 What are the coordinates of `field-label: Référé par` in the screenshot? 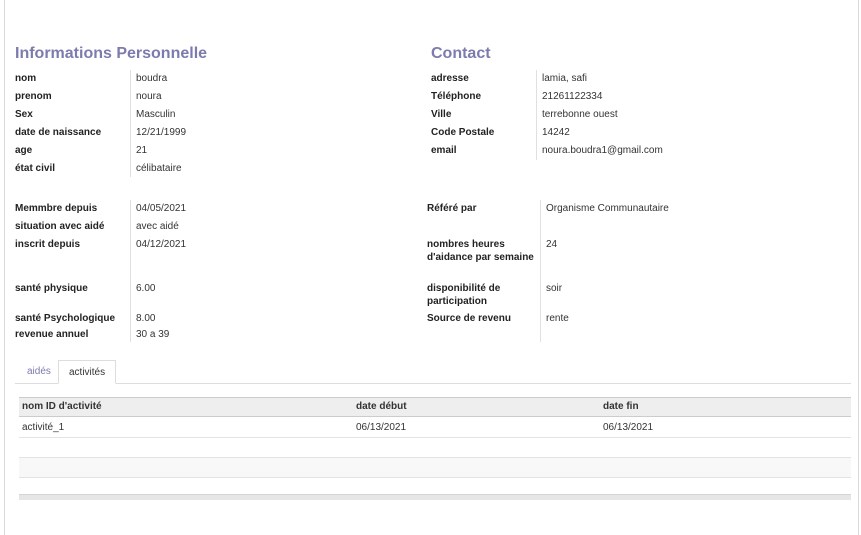 It's located at (452, 208).